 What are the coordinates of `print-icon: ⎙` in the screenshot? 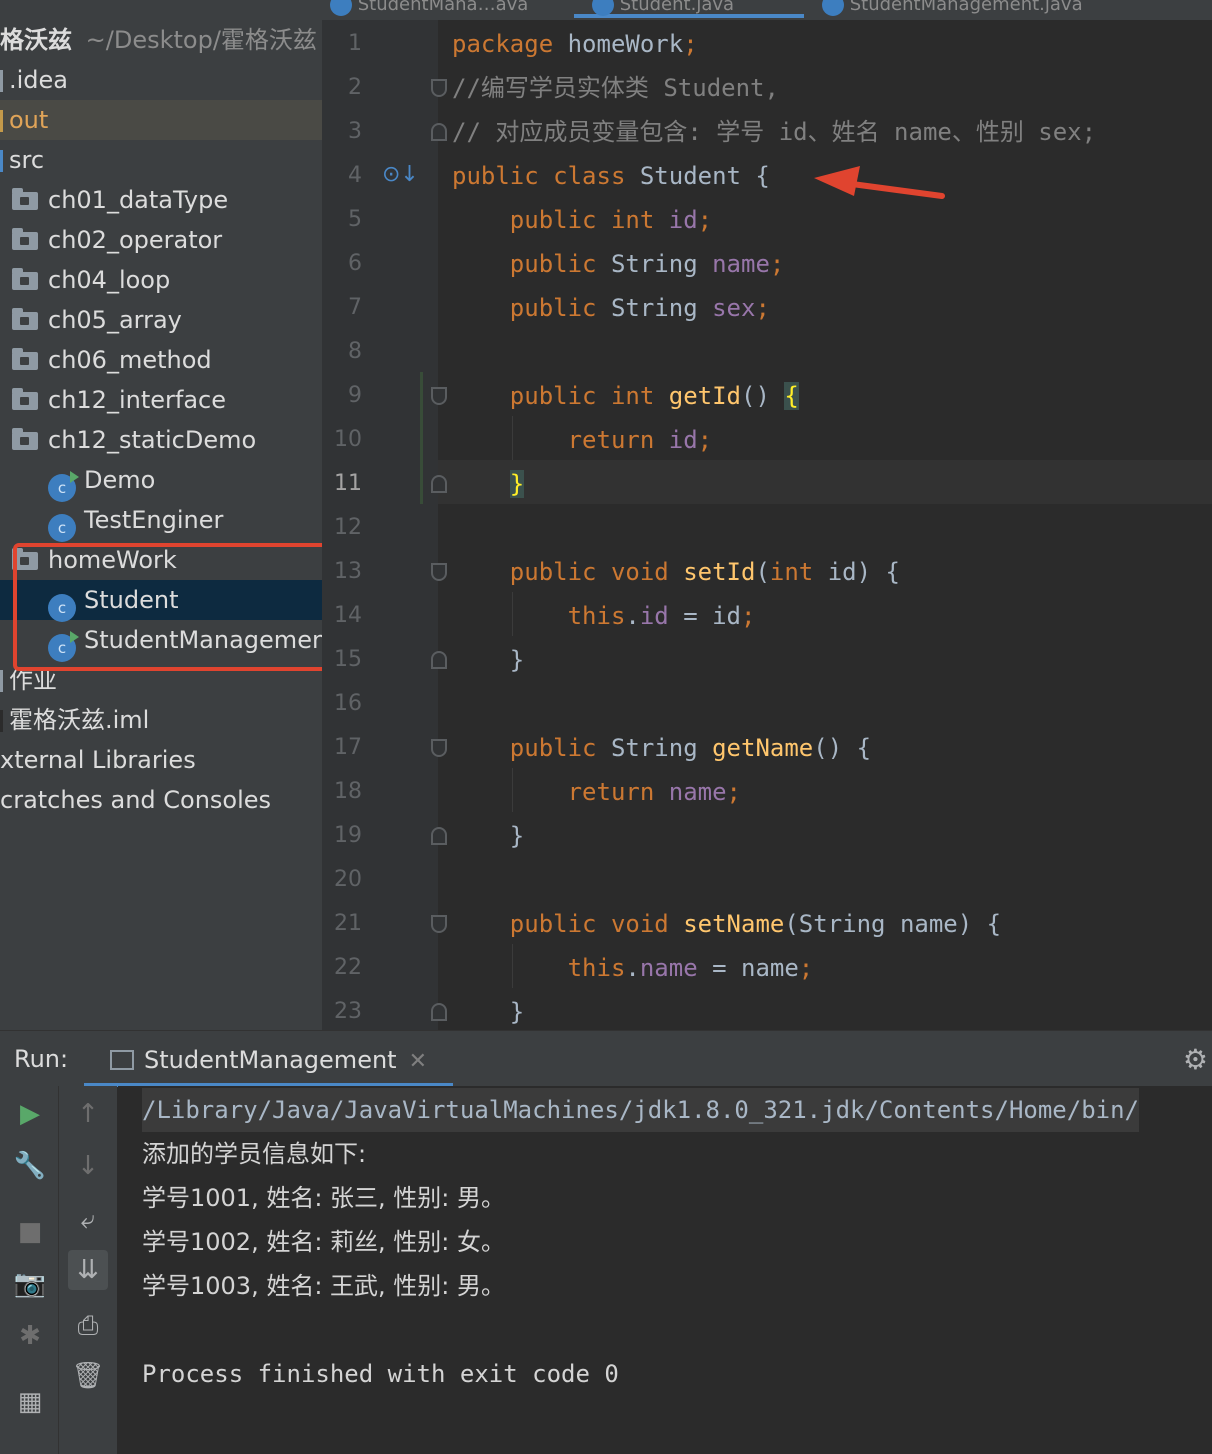 It's located at (88, 1326).